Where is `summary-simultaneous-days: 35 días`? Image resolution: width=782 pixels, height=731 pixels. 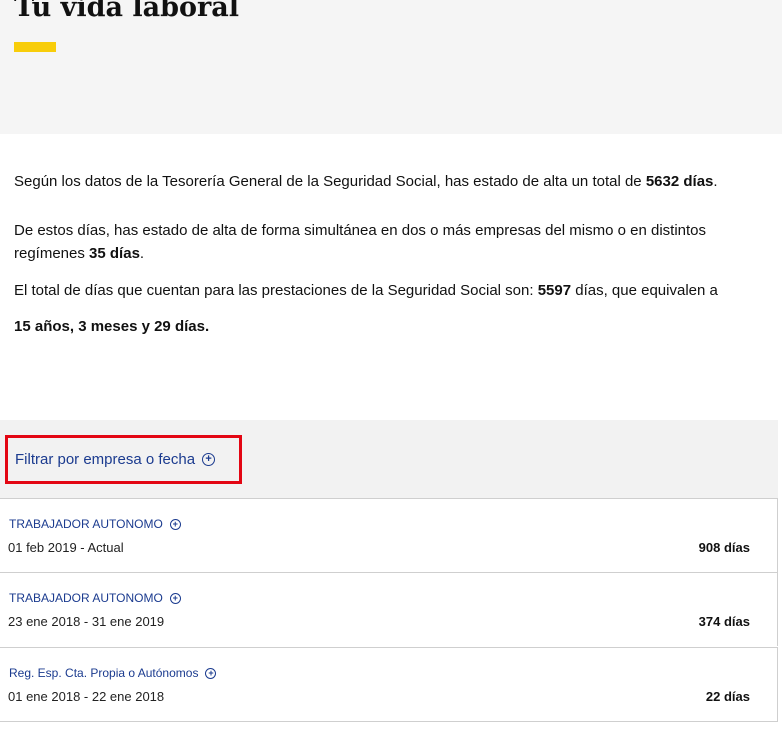 summary-simultaneous-days: 35 días is located at coordinates (114, 253).